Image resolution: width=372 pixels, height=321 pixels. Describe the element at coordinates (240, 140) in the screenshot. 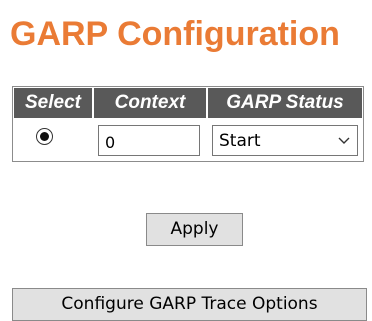

I see `garp-status-value: Start` at that location.